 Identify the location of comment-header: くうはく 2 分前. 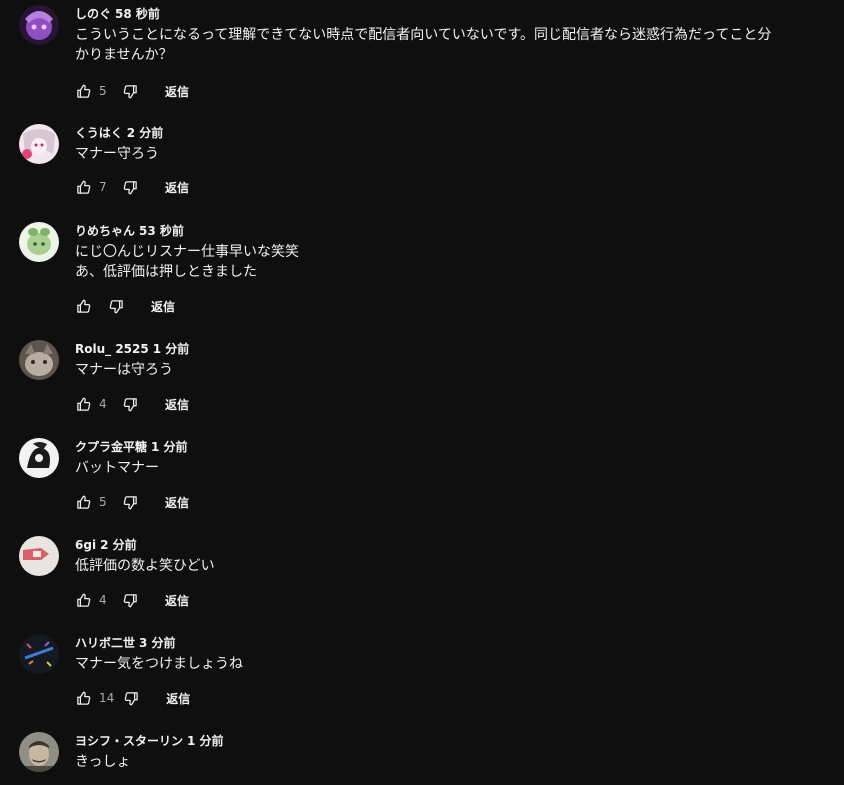
(119, 133).